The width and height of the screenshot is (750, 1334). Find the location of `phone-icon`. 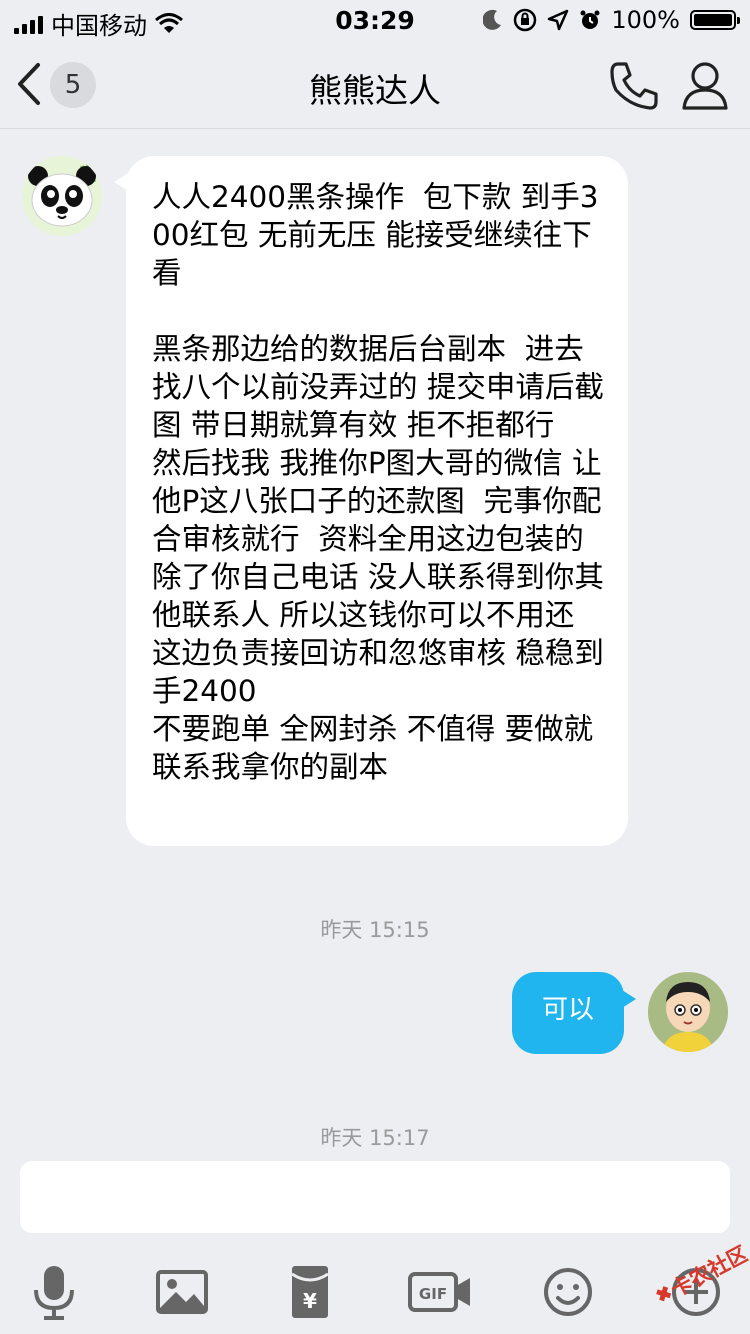

phone-icon is located at coordinates (634, 86).